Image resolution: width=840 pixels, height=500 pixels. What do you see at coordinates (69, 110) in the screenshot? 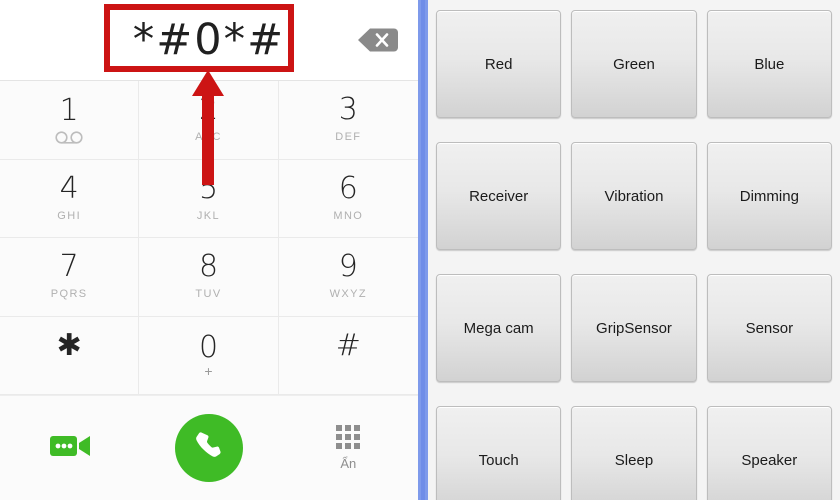
I see `key-digit: 1` at bounding box center [69, 110].